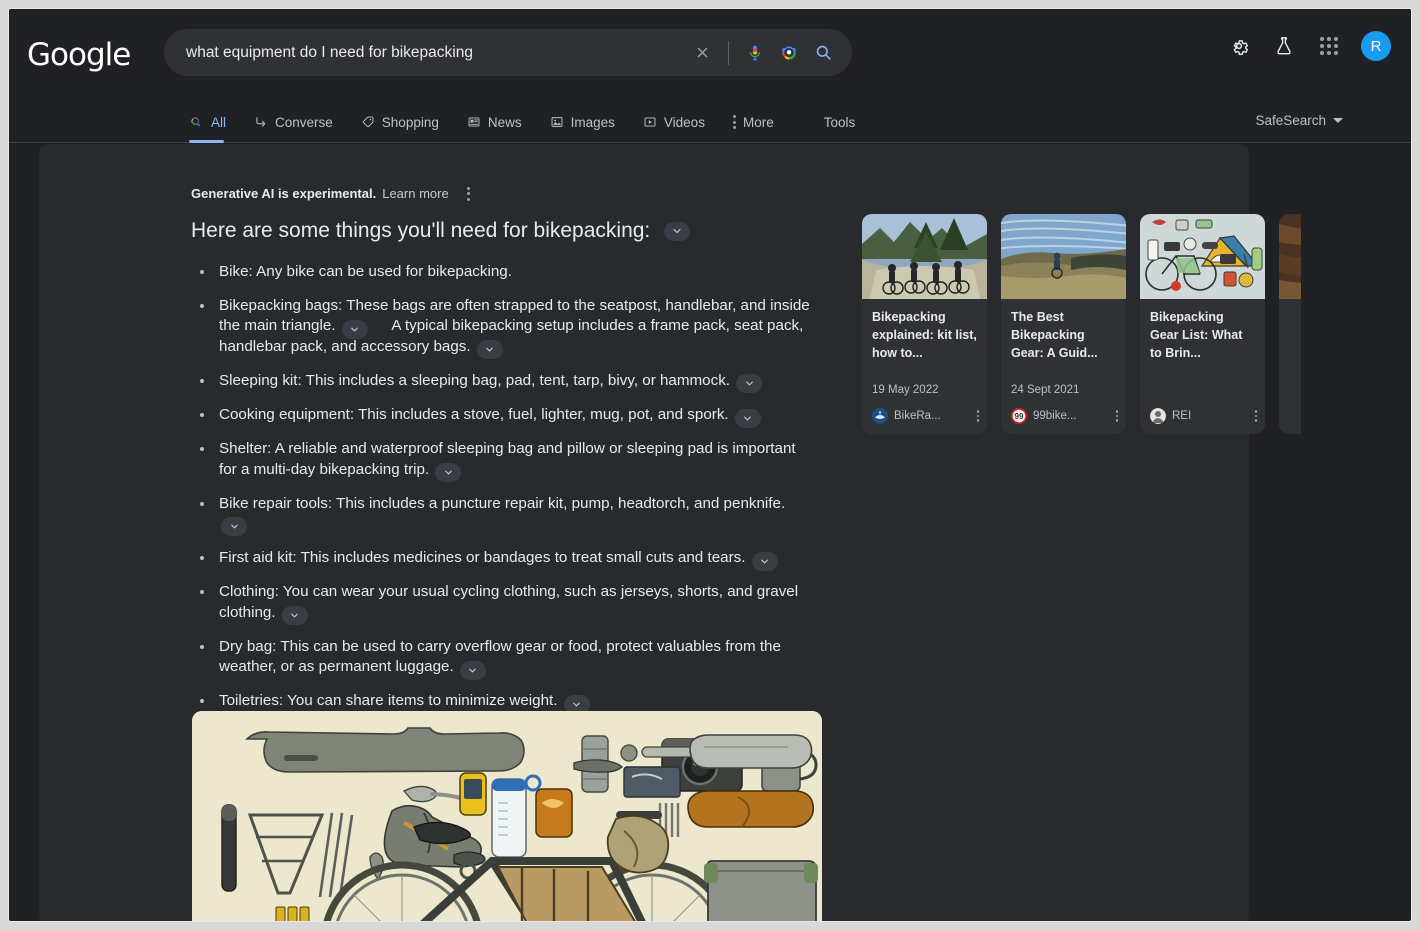 This screenshot has height=930, width=1420. I want to click on tab-news: News, so click(494, 122).